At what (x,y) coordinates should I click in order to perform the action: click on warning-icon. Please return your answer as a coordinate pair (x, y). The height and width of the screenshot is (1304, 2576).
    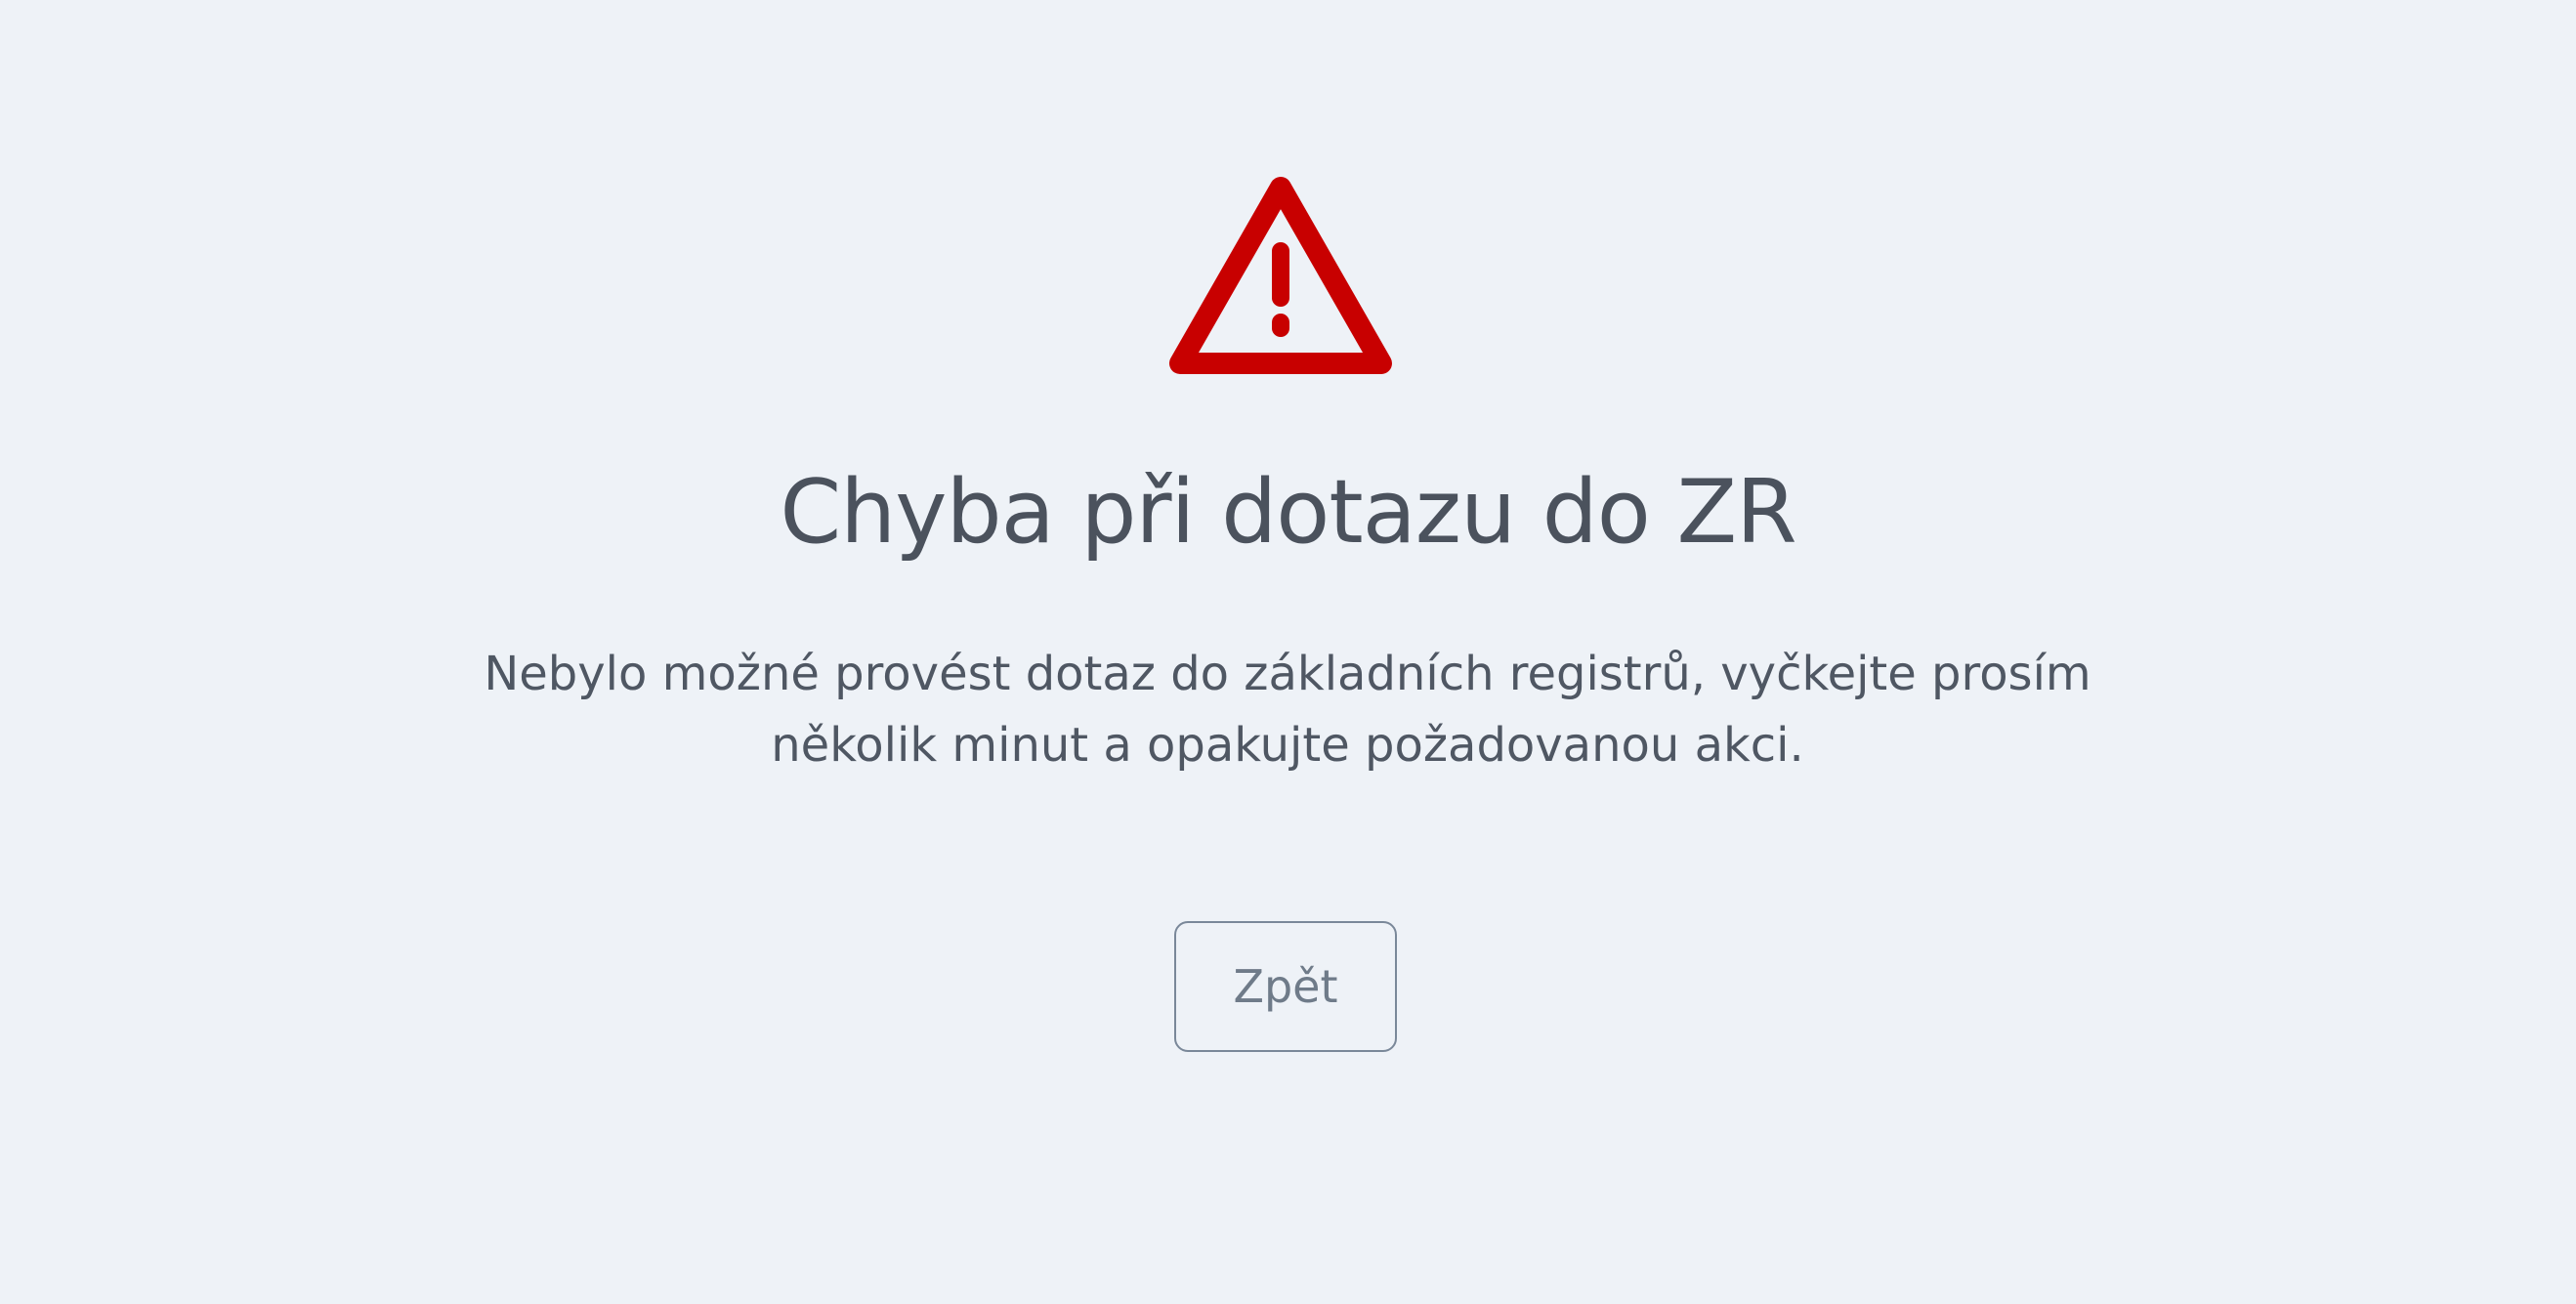
    Looking at the image, I should click on (1280, 276).